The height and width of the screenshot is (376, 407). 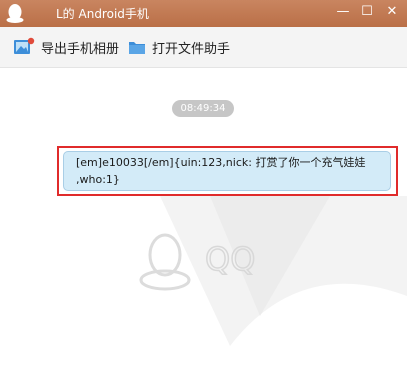 What do you see at coordinates (197, 262) in the screenshot?
I see `qq-watermark: QQ` at bounding box center [197, 262].